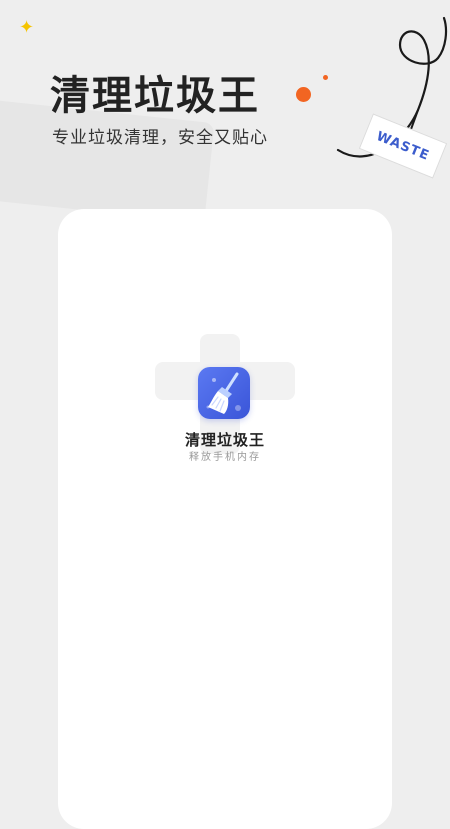 The height and width of the screenshot is (829, 450). Describe the element at coordinates (403, 146) in the screenshot. I see `waste-tag-label: WASTE` at that location.